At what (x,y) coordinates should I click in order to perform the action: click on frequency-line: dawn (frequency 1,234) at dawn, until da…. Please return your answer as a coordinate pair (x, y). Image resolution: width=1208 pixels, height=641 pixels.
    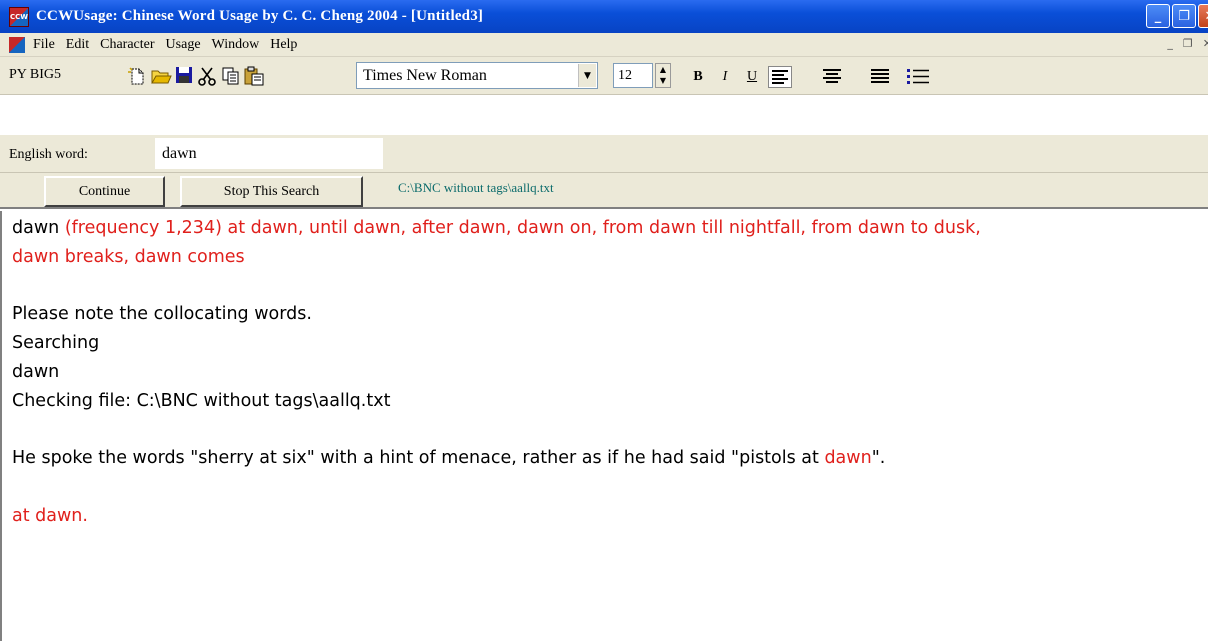
    Looking at the image, I should click on (610, 228).